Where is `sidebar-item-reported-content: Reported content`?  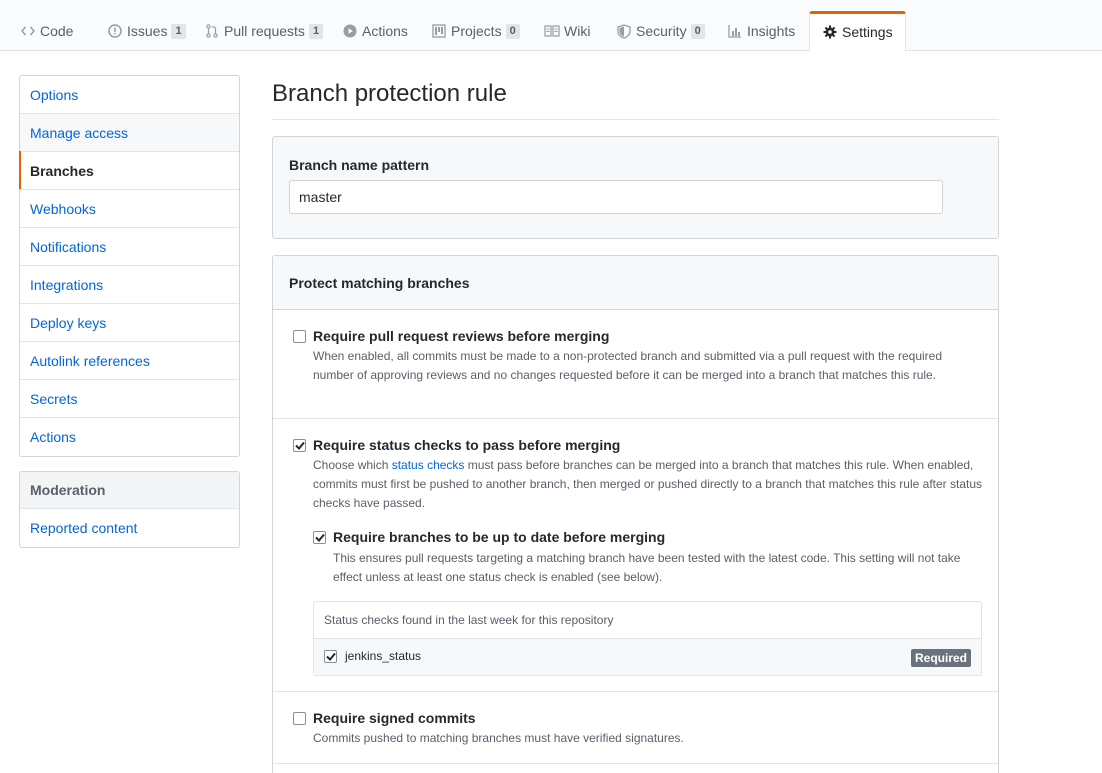 sidebar-item-reported-content: Reported content is located at coordinates (129, 528).